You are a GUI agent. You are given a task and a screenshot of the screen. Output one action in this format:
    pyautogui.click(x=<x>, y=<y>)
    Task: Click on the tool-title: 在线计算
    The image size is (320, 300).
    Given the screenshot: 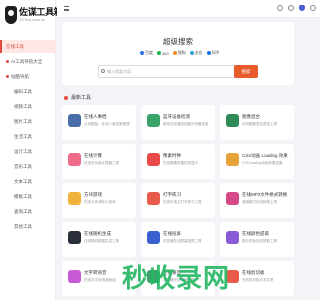 What is the action you would take?
    pyautogui.click(x=93, y=155)
    